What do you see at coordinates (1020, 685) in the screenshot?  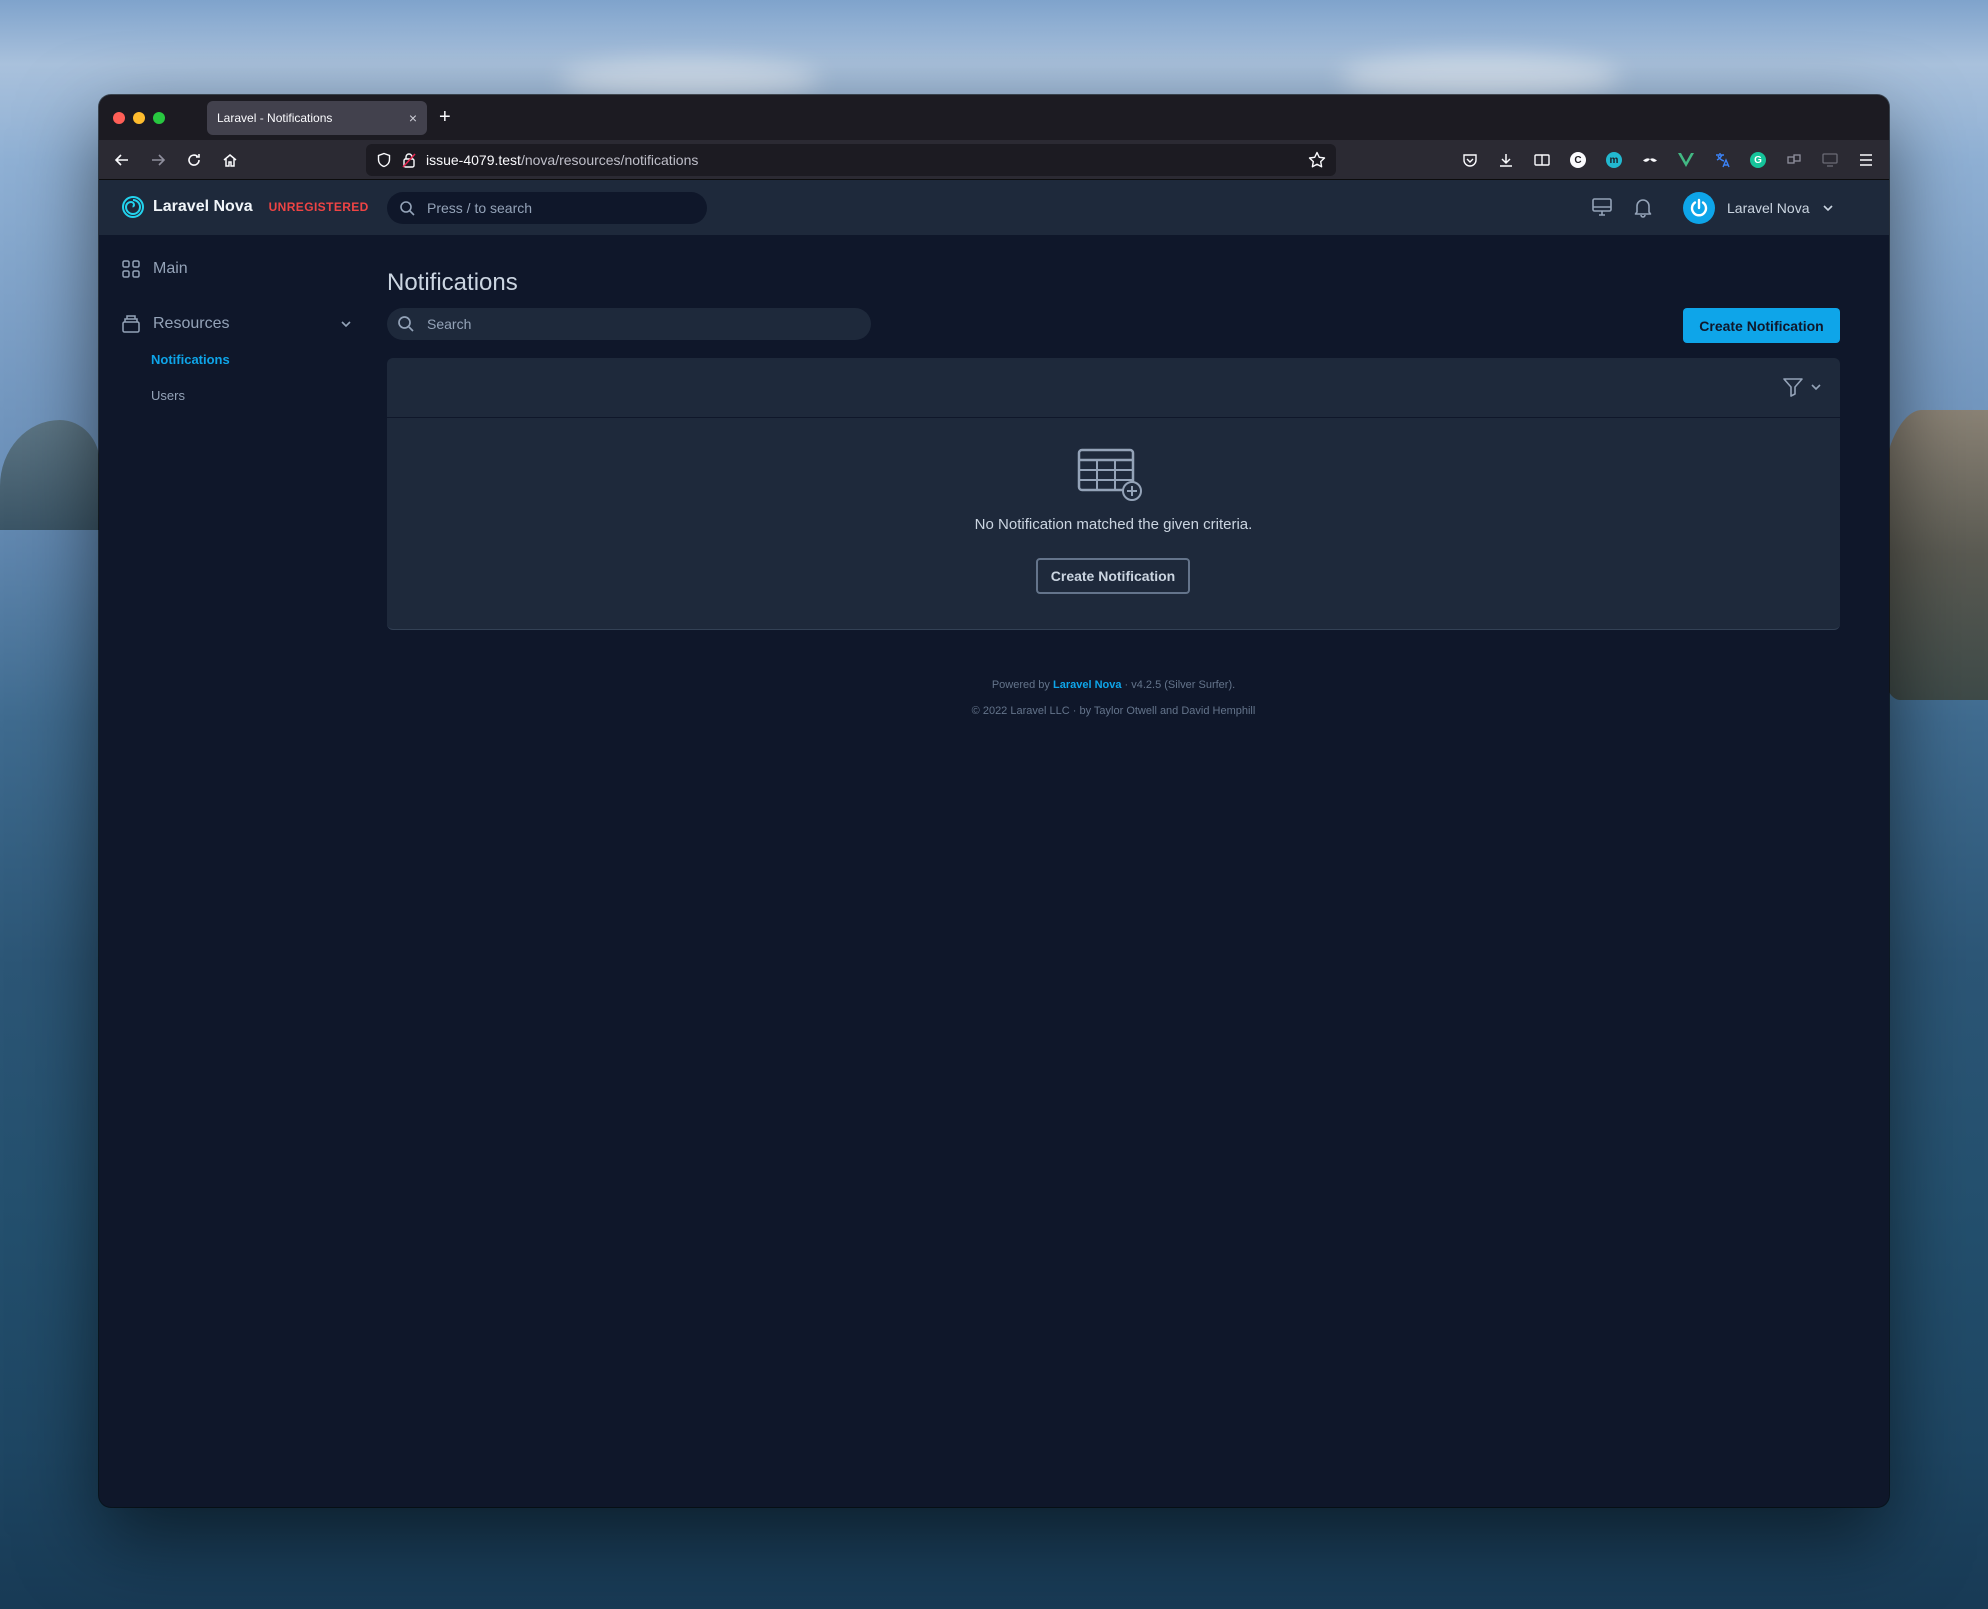 I see `footer-powered-prefix: Powered by` at bounding box center [1020, 685].